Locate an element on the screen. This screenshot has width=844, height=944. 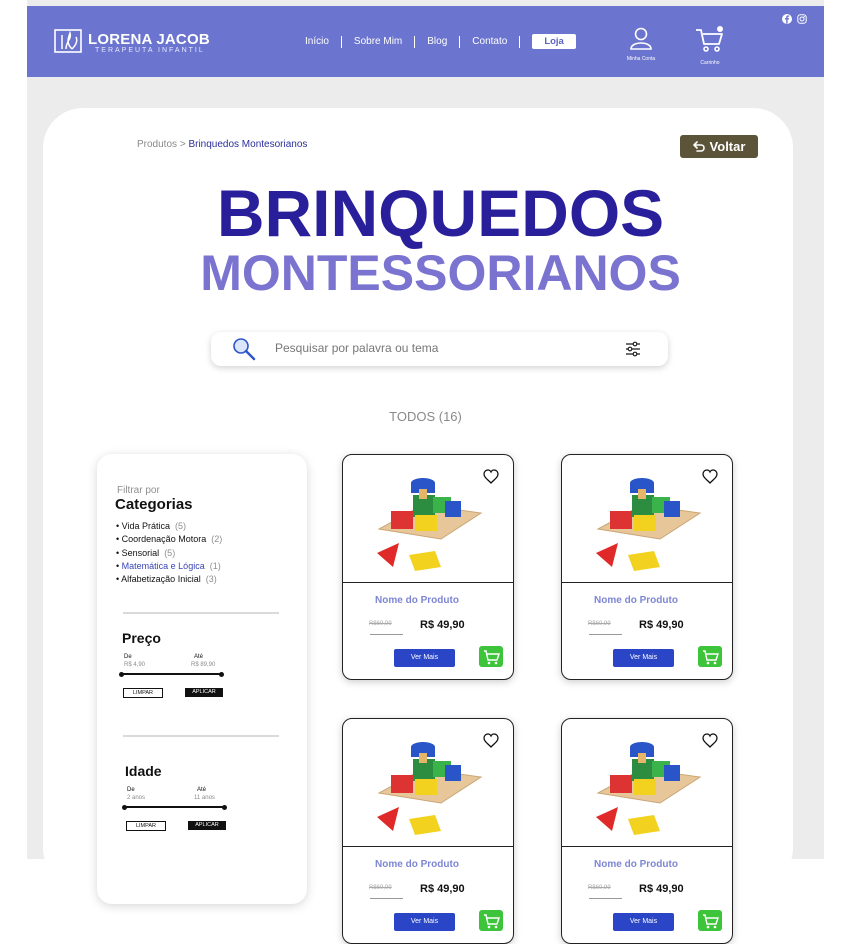
category-item: • Alfabetização Inicial (3) is located at coordinates (169, 579).